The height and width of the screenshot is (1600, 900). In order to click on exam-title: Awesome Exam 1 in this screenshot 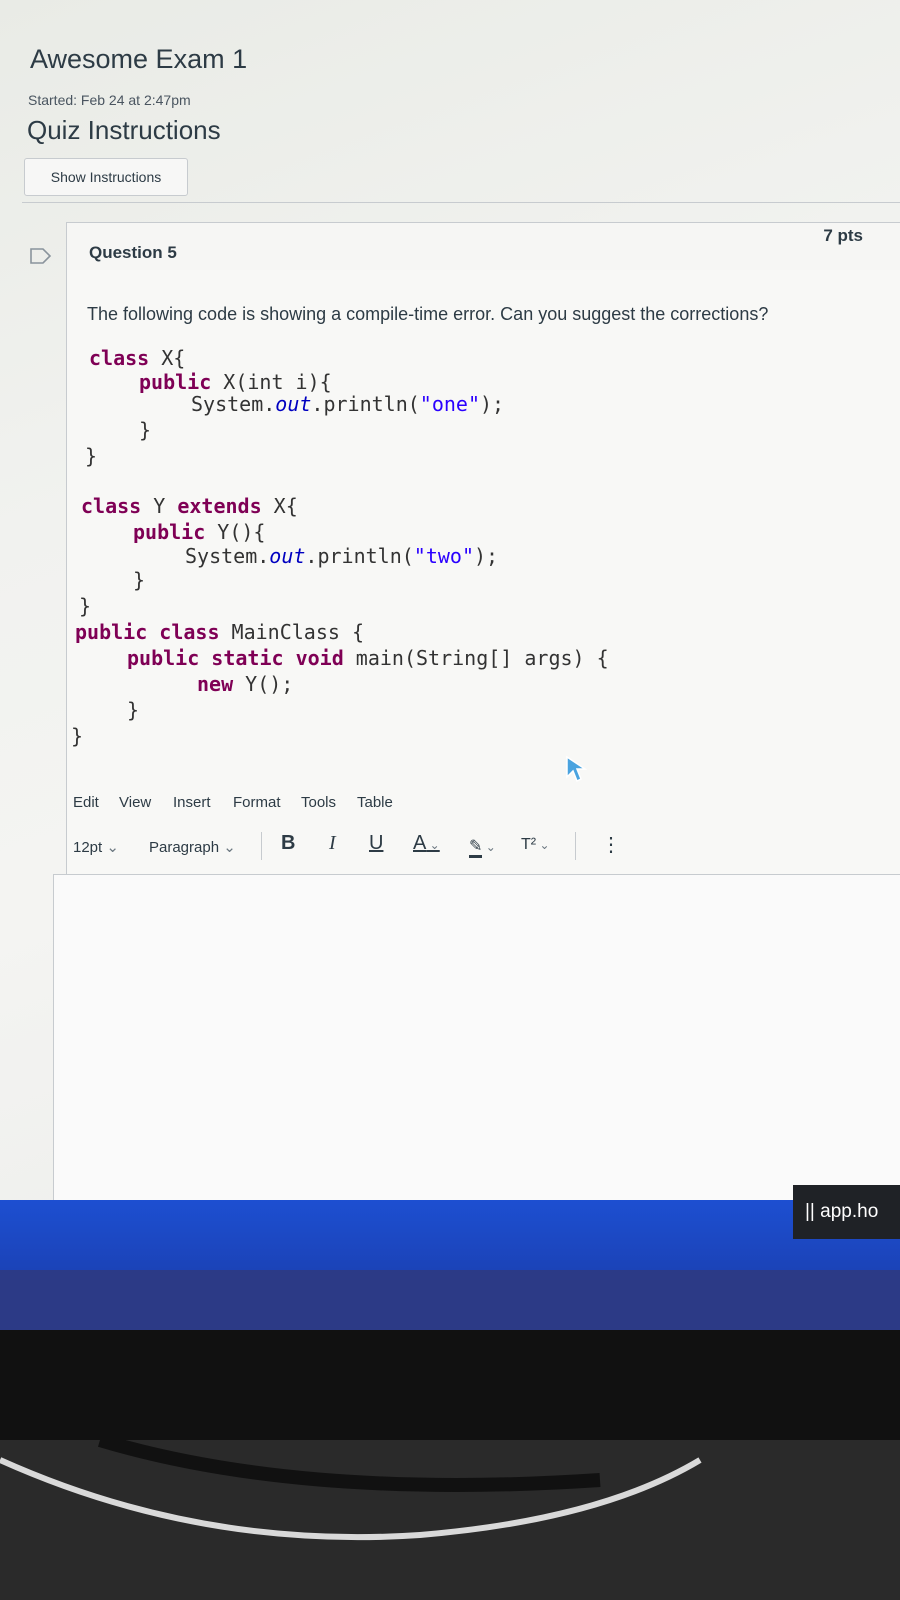, I will do `click(139, 59)`.